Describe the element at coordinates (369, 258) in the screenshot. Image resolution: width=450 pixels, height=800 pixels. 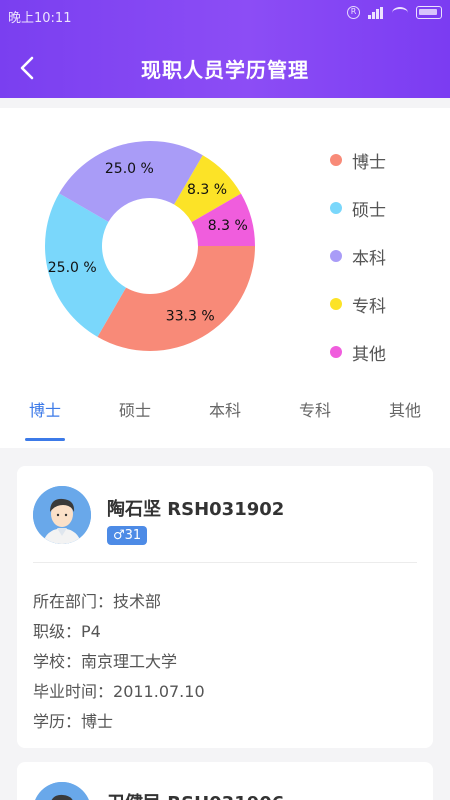
I see `legend-label: 本科` at that location.